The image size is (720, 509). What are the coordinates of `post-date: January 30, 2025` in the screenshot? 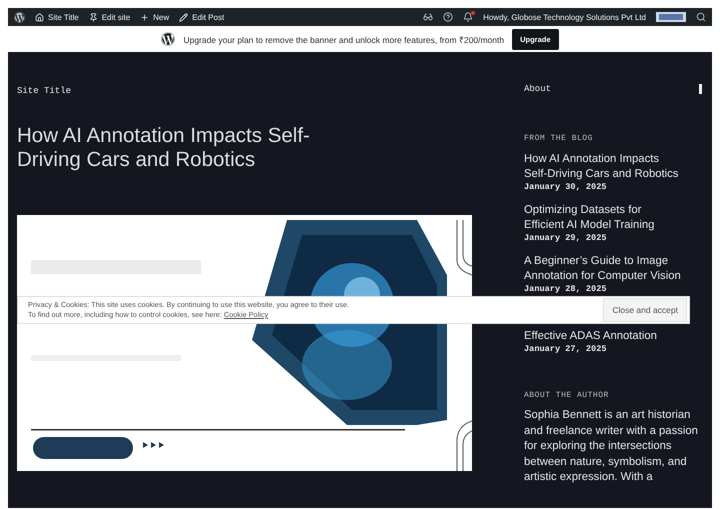 It's located at (566, 187).